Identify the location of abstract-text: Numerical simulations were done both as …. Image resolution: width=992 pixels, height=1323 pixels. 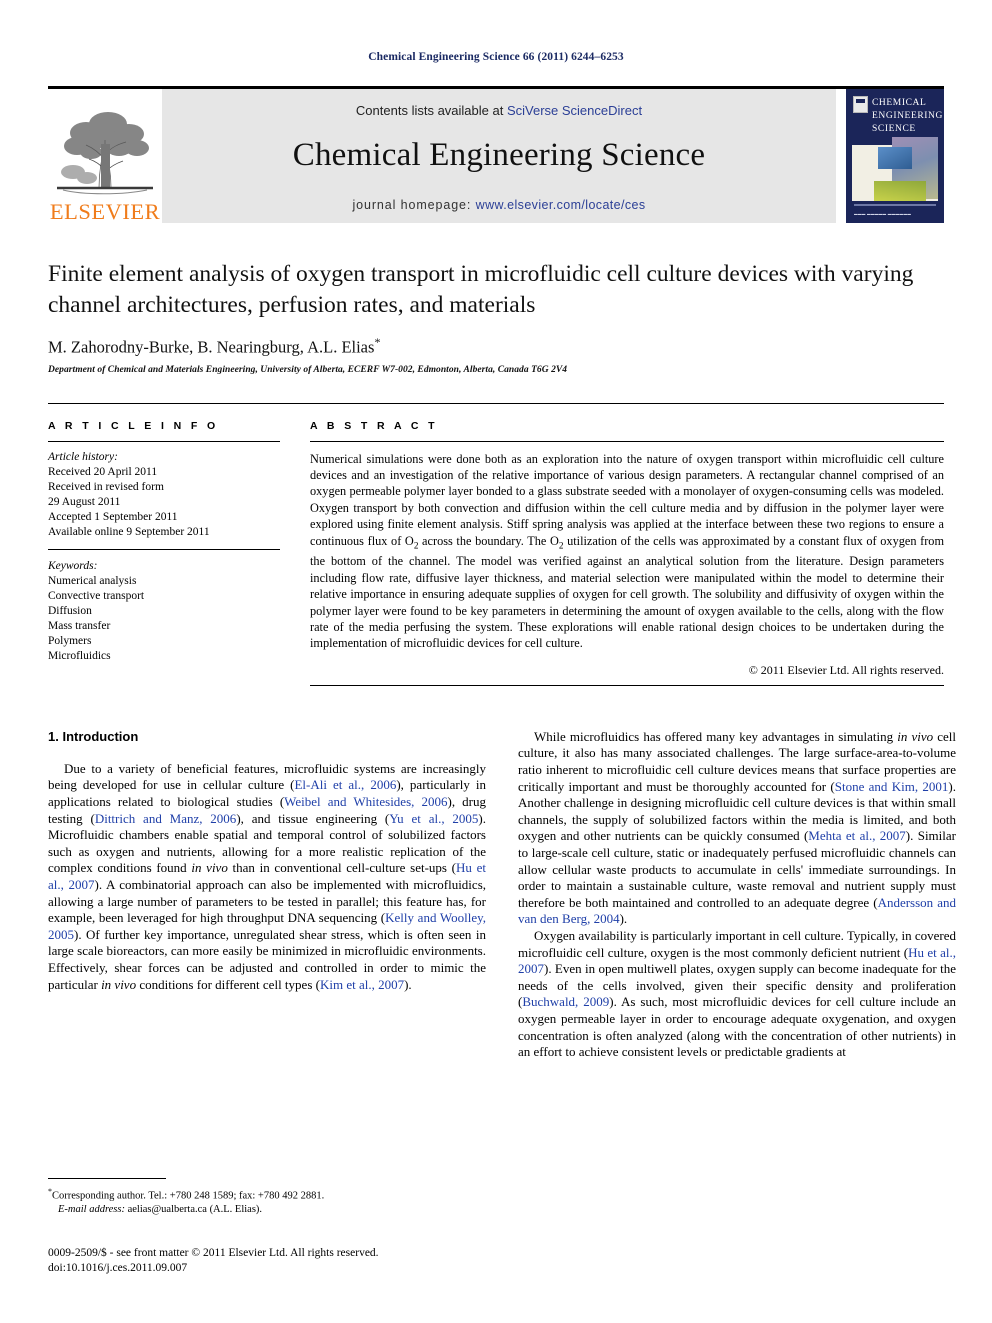
(627, 551).